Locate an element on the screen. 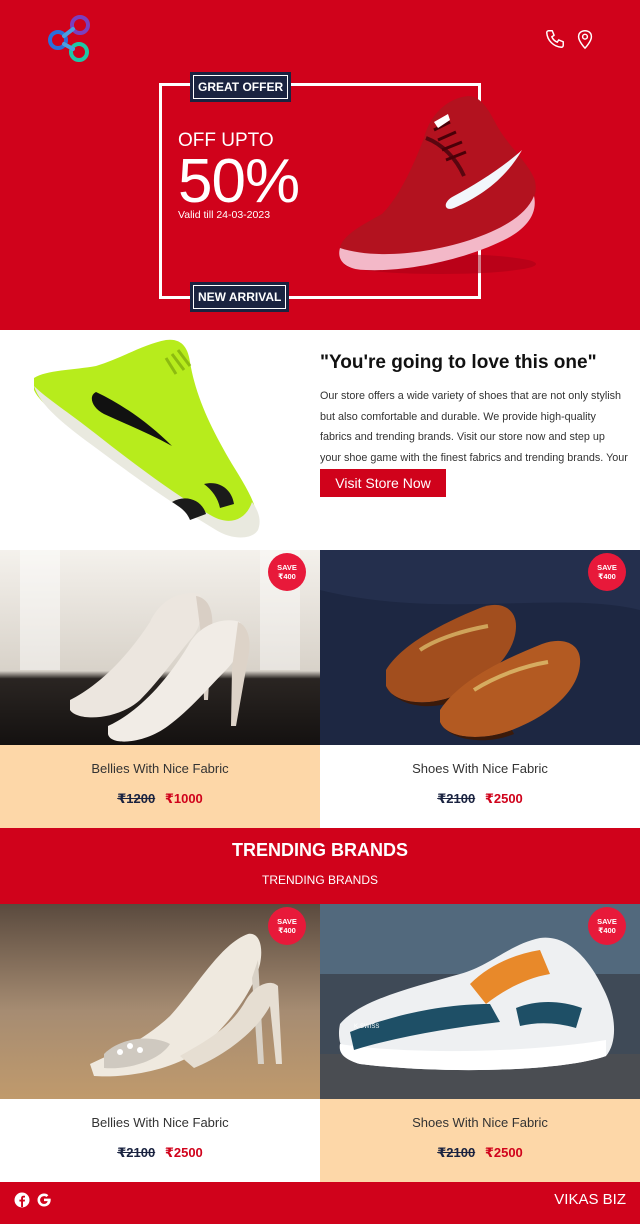 The image size is (640, 1224). google-icon is located at coordinates (44, 1200).